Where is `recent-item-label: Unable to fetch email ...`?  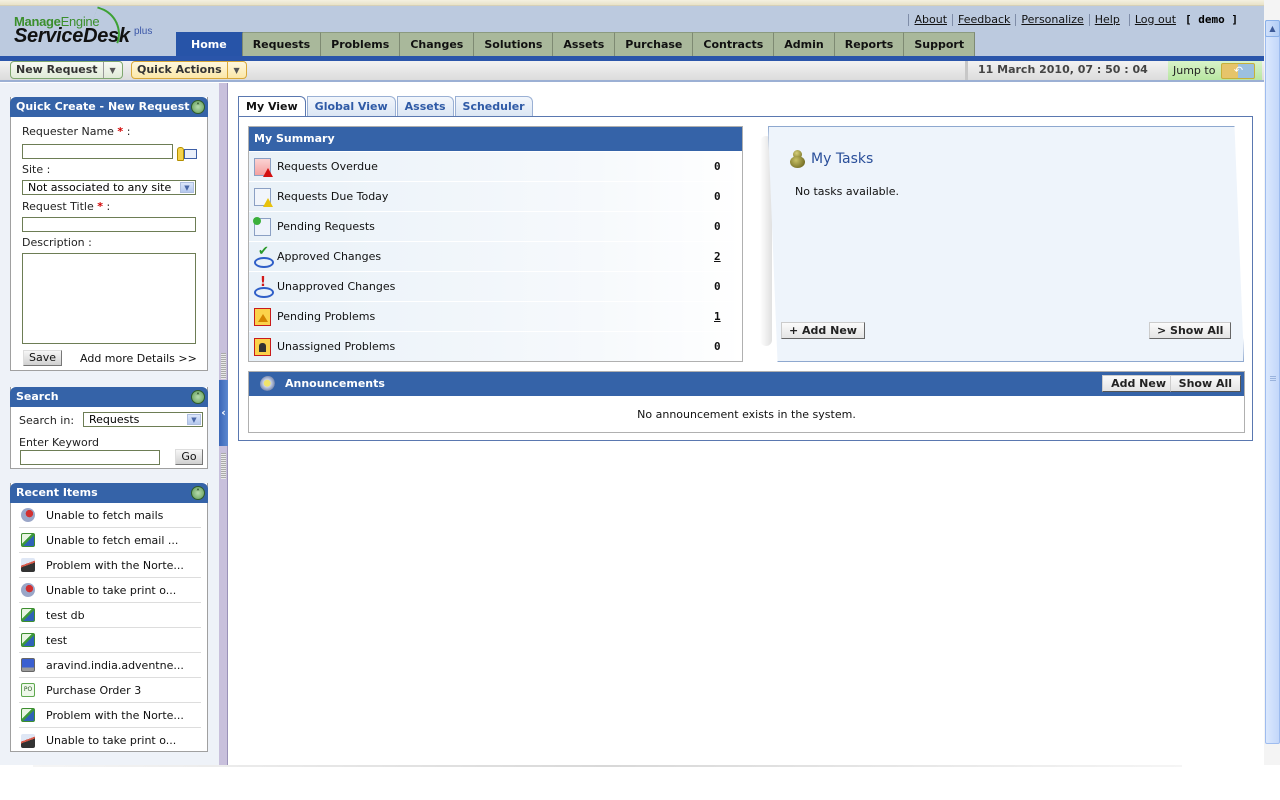
recent-item-label: Unable to fetch email ... is located at coordinates (112, 540).